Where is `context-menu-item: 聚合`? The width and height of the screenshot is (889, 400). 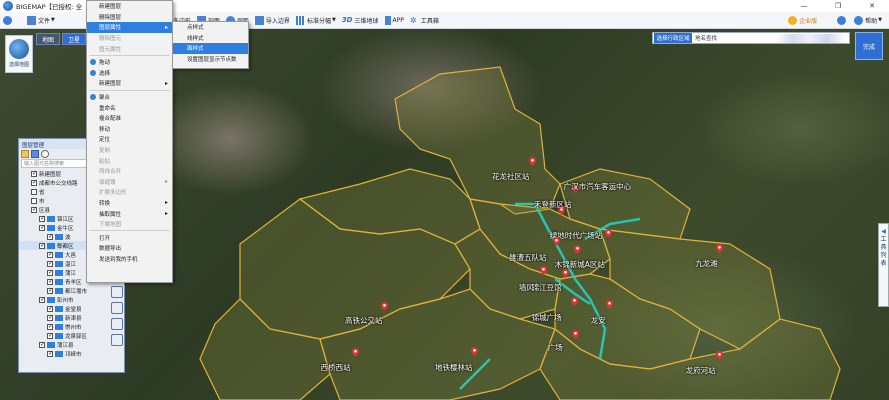 context-menu-item: 聚合 is located at coordinates (129, 97).